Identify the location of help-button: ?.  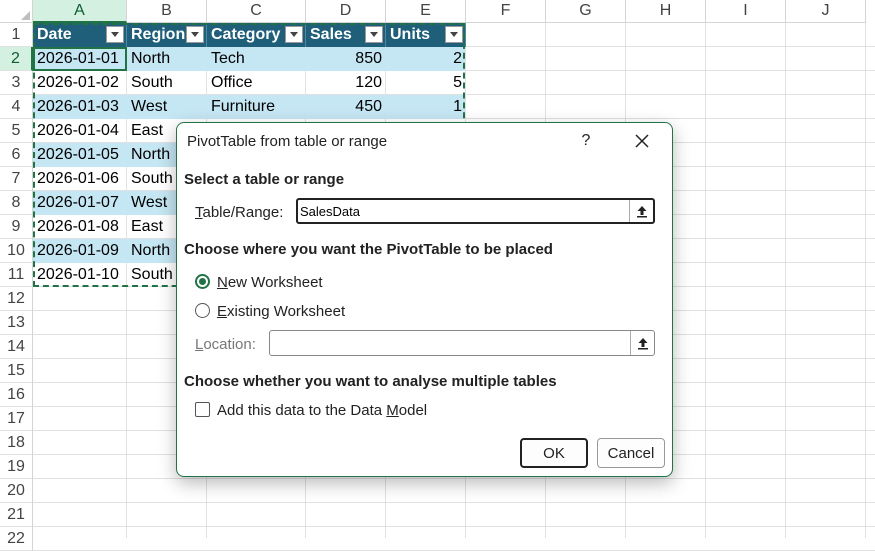
(586, 141).